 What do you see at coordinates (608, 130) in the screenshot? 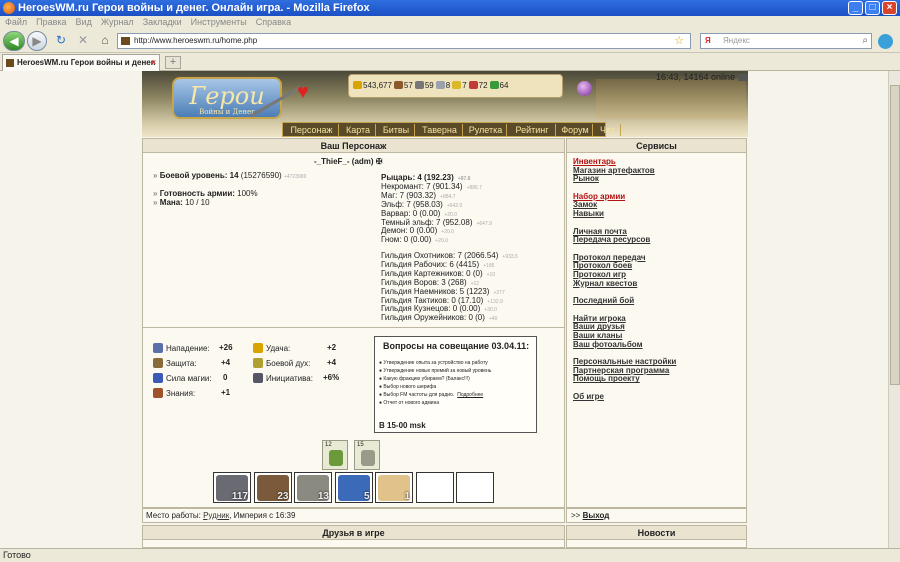
I see `game-tab: Чат` at bounding box center [608, 130].